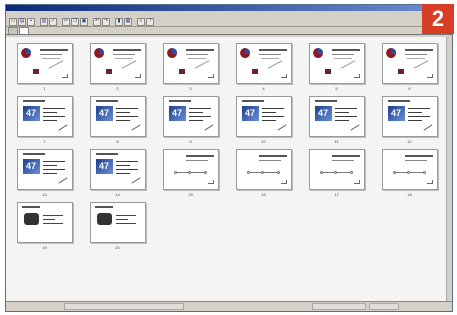 Image resolution: width=457 pixels, height=315 pixels. I want to click on flow-node, so click(189, 172).